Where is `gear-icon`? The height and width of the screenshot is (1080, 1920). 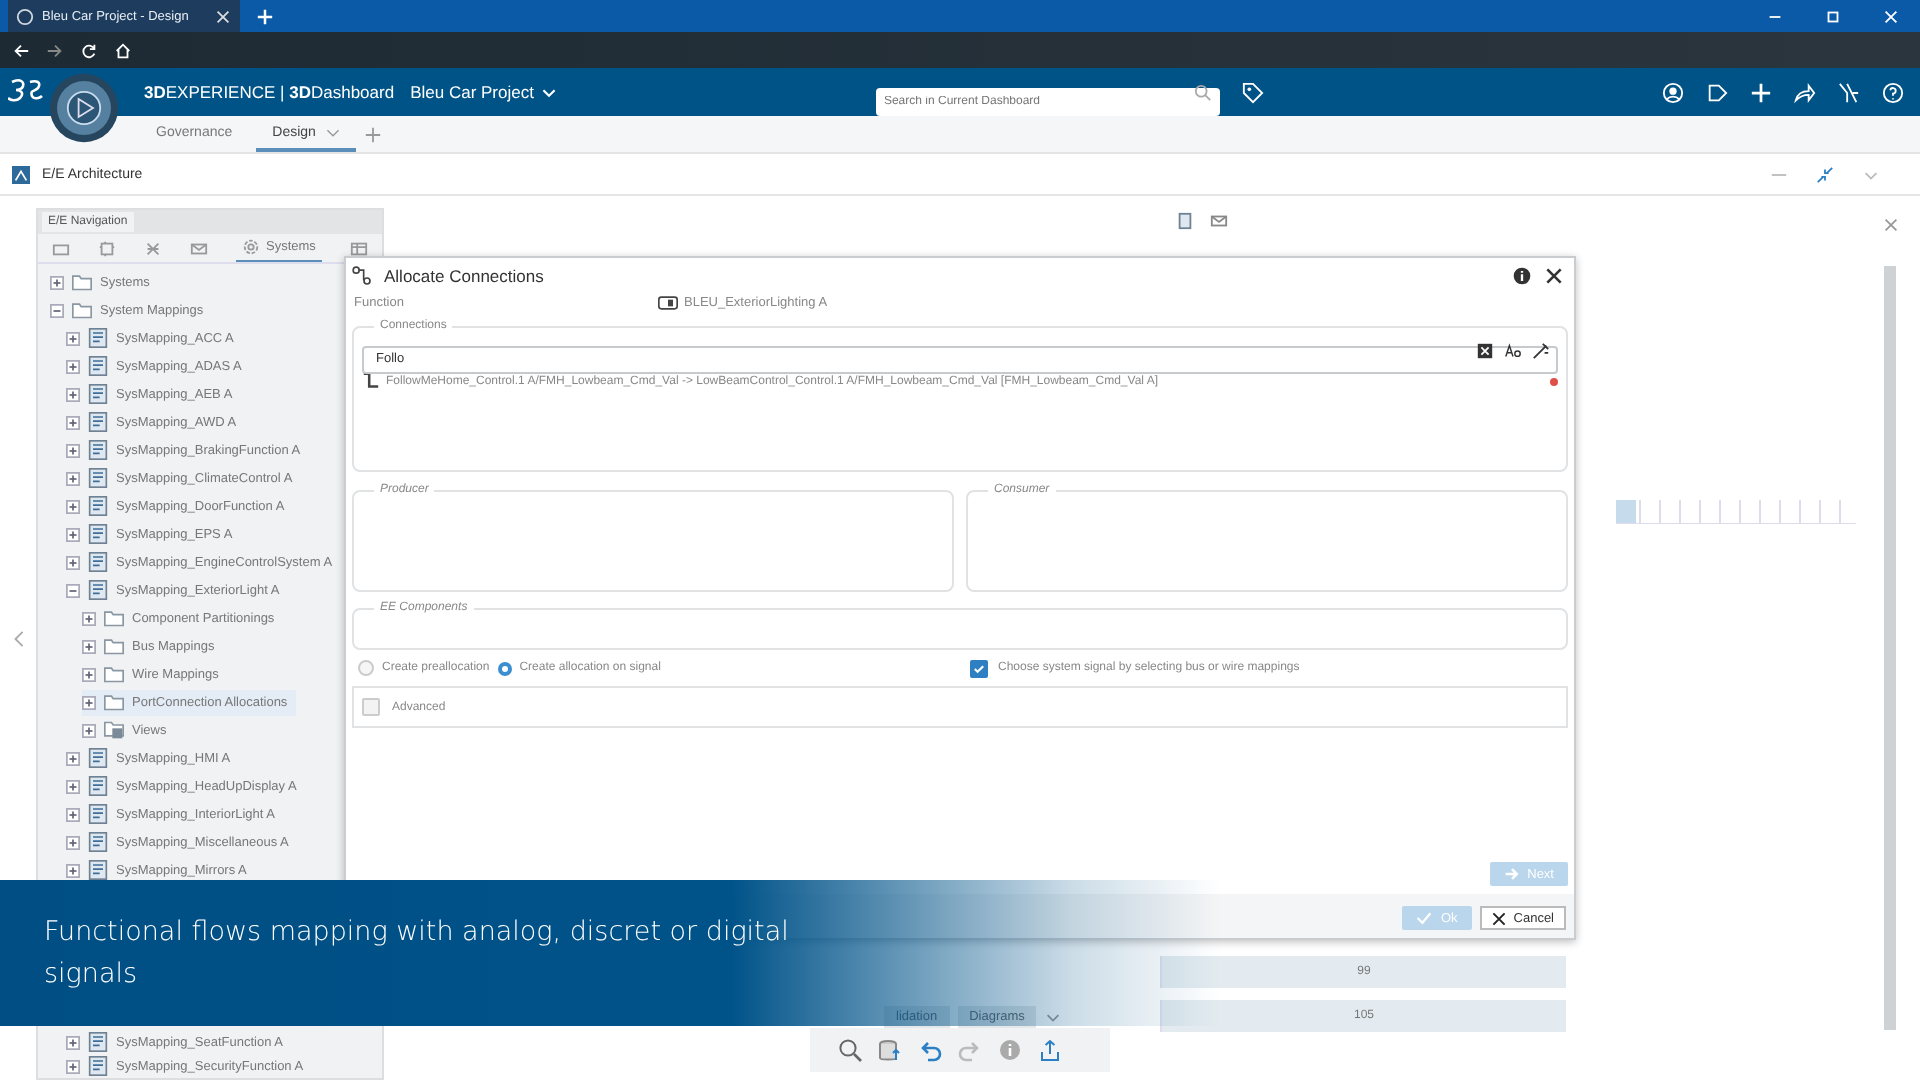 gear-icon is located at coordinates (251, 247).